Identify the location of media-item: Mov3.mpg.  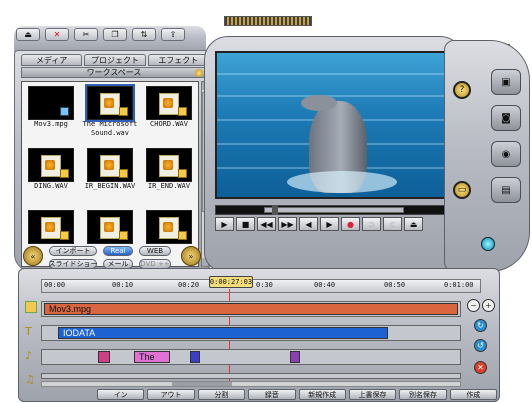
(51, 107).